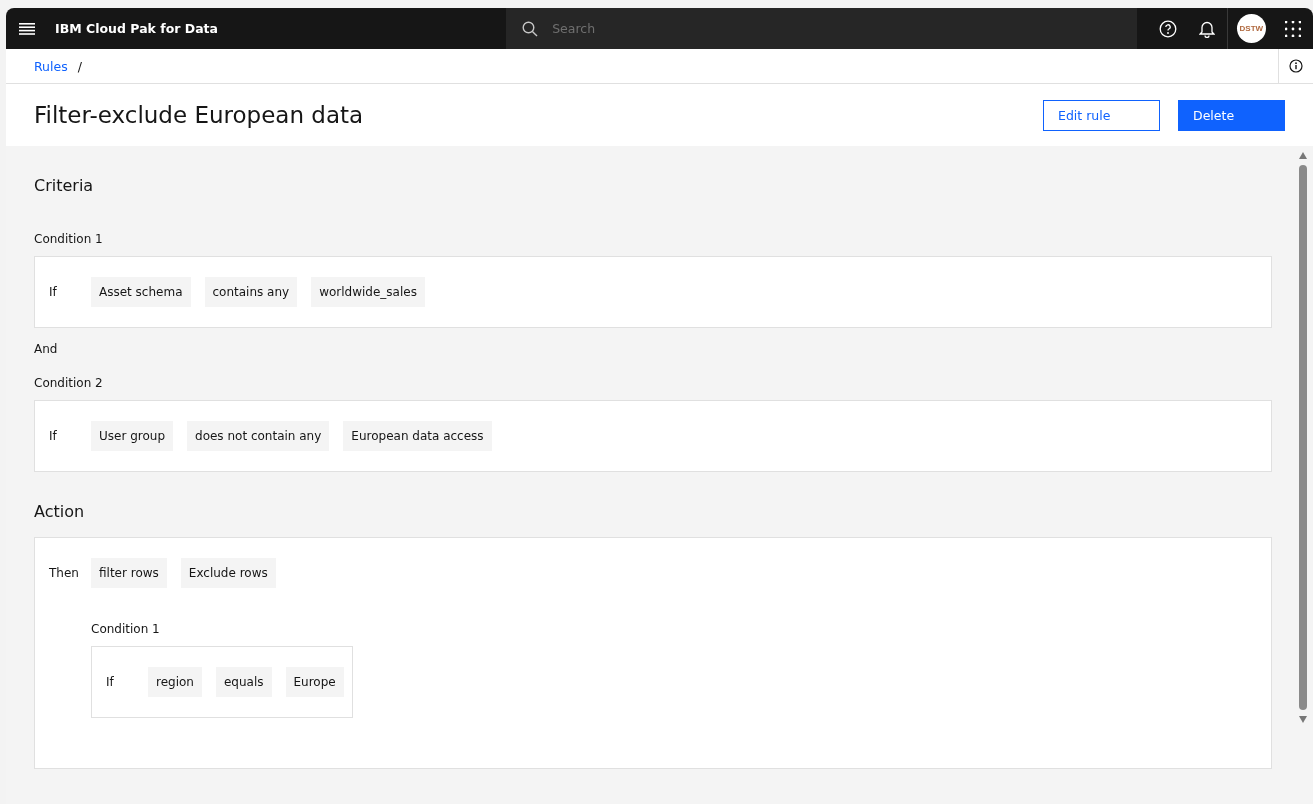 This screenshot has width=1313, height=804. What do you see at coordinates (51, 66) in the screenshot?
I see `breadcrumb-link: Rules` at bounding box center [51, 66].